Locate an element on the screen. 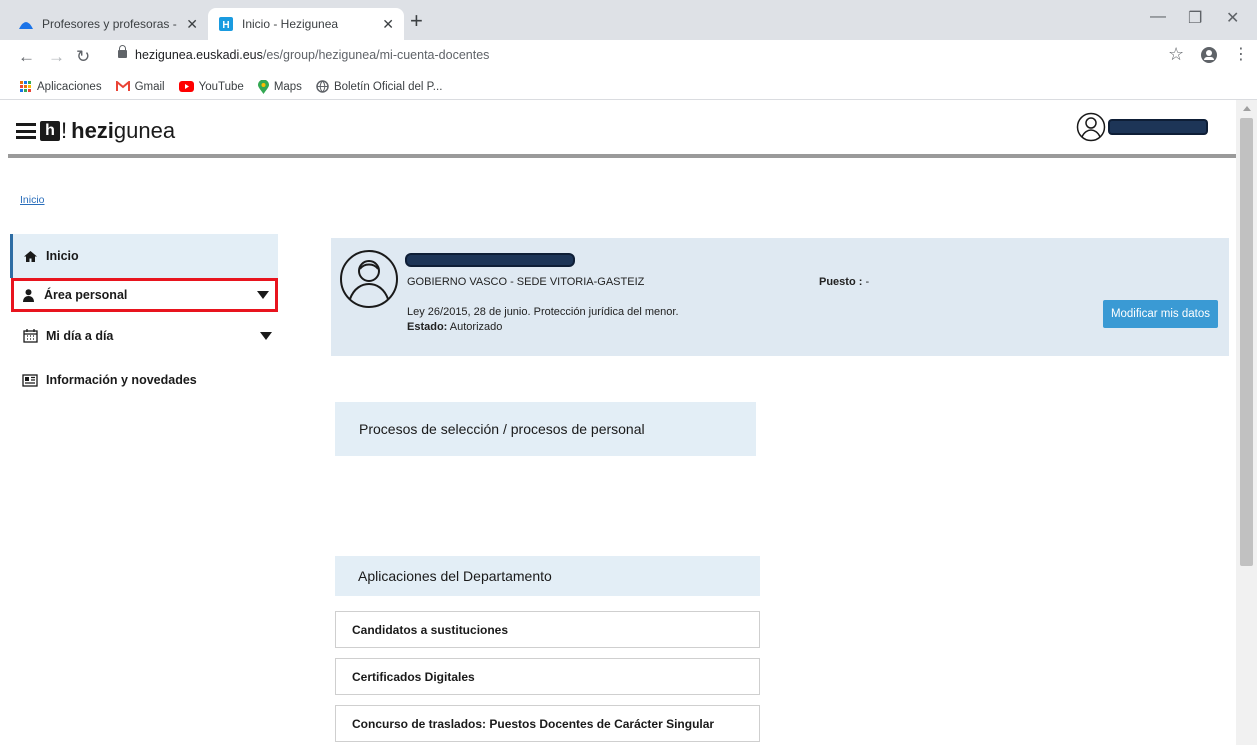 The image size is (1257, 745). bookmark-star-icon: ☆ is located at coordinates (1176, 54).